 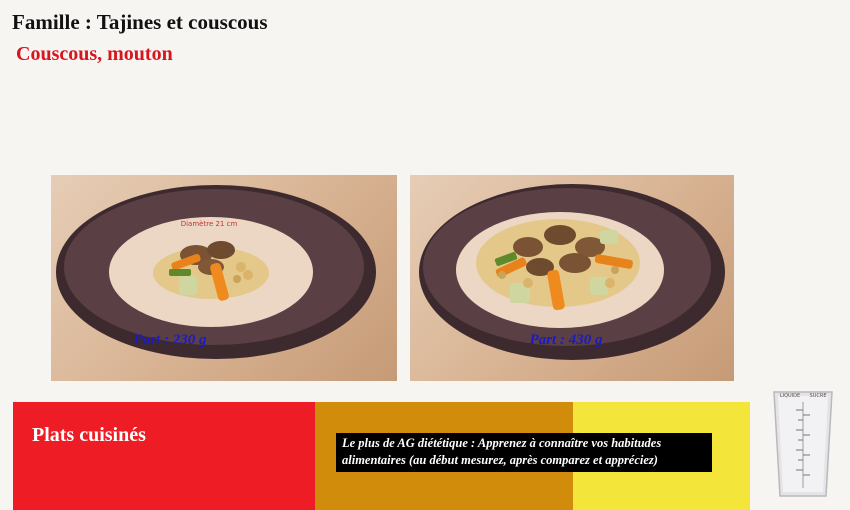 What do you see at coordinates (89, 435) in the screenshot?
I see `category-label: Plats cuisinés` at bounding box center [89, 435].